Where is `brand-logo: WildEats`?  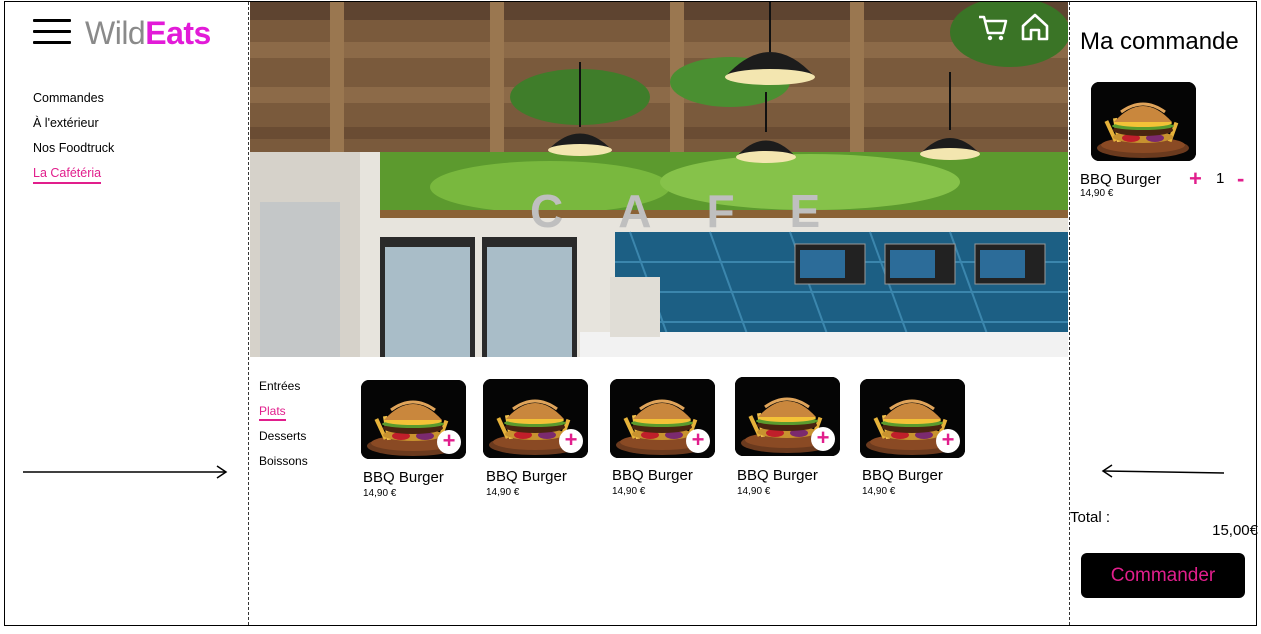 brand-logo: WildEats is located at coordinates (148, 33).